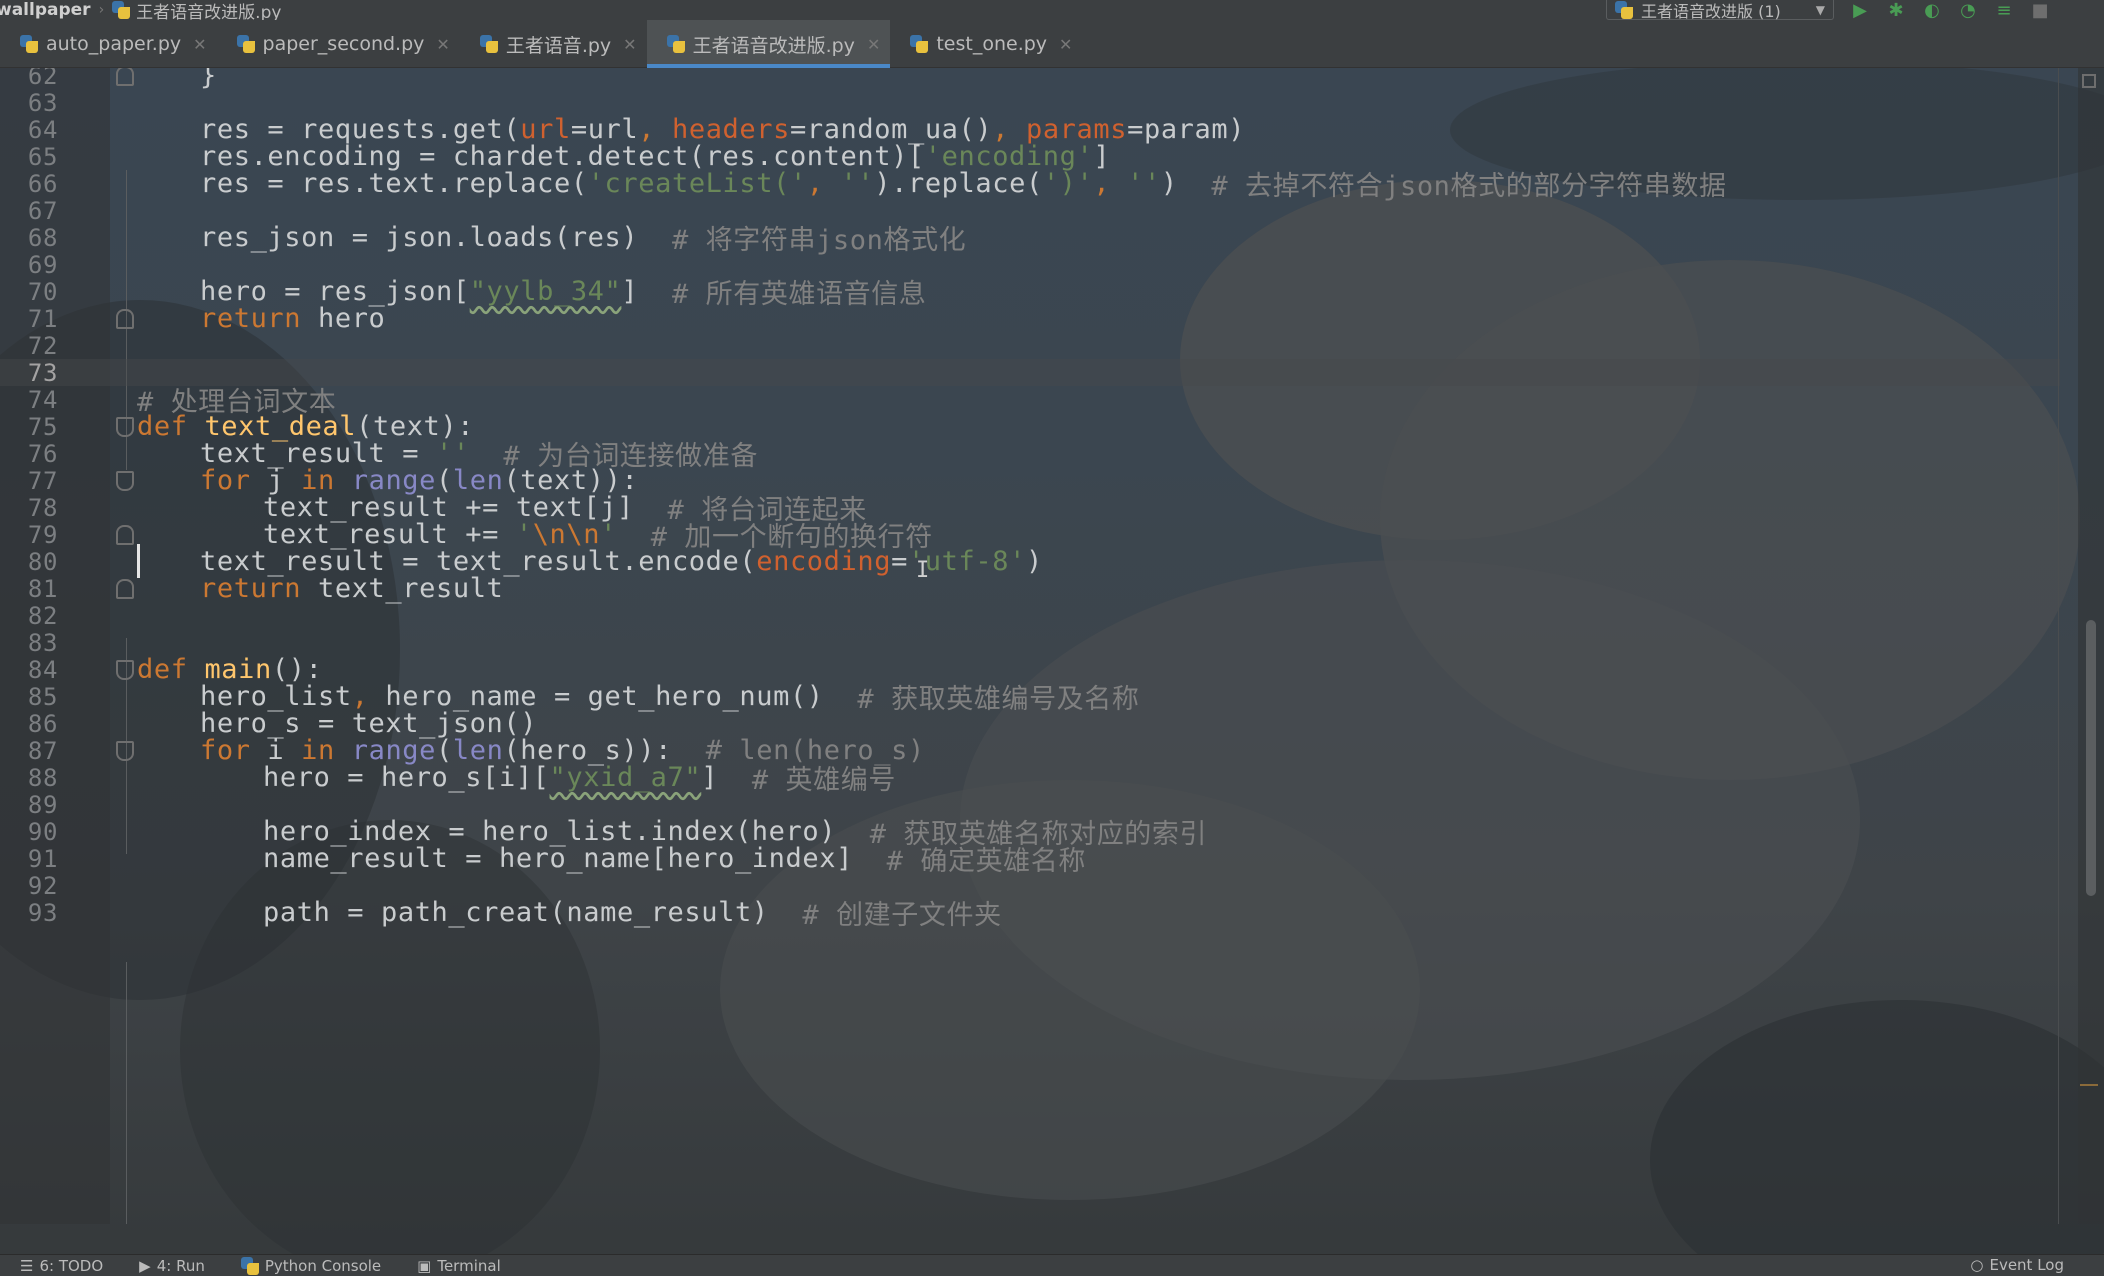 The height and width of the screenshot is (1276, 2104). I want to click on line-number: 79, so click(42, 534).